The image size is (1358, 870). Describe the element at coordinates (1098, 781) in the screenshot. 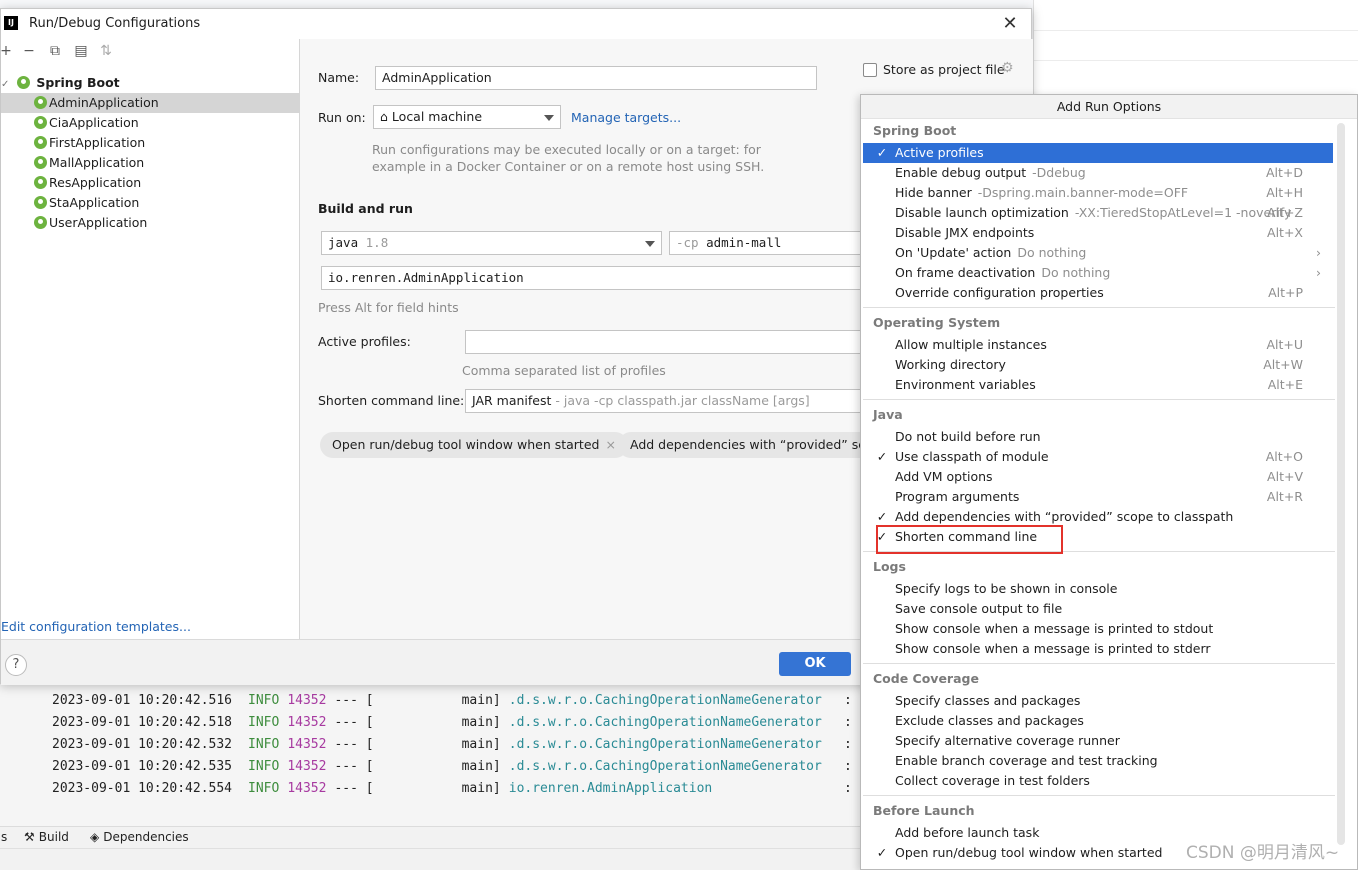

I see `popup-option: Collect coverage in test folders` at that location.